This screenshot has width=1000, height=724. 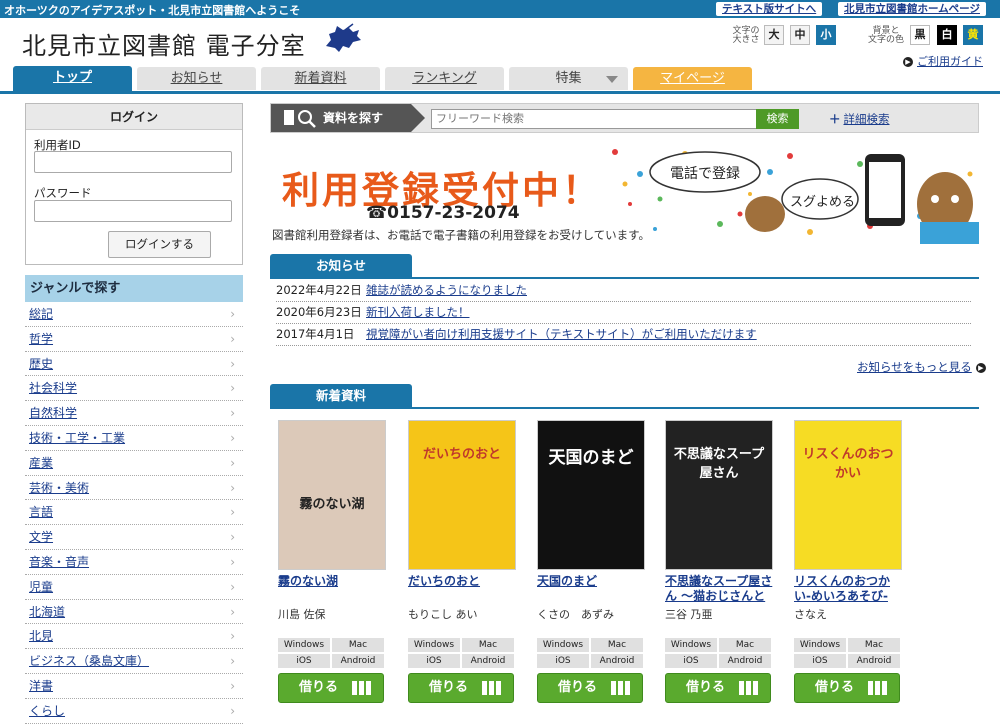 What do you see at coordinates (59, 487) in the screenshot?
I see `genre-item-label: 芸術・美術` at bounding box center [59, 487].